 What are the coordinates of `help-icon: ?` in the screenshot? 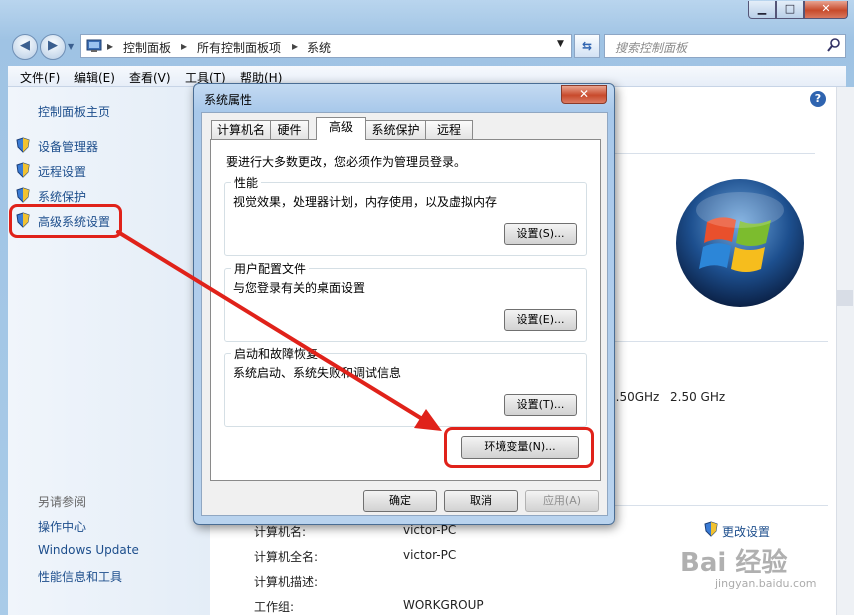 It's located at (818, 99).